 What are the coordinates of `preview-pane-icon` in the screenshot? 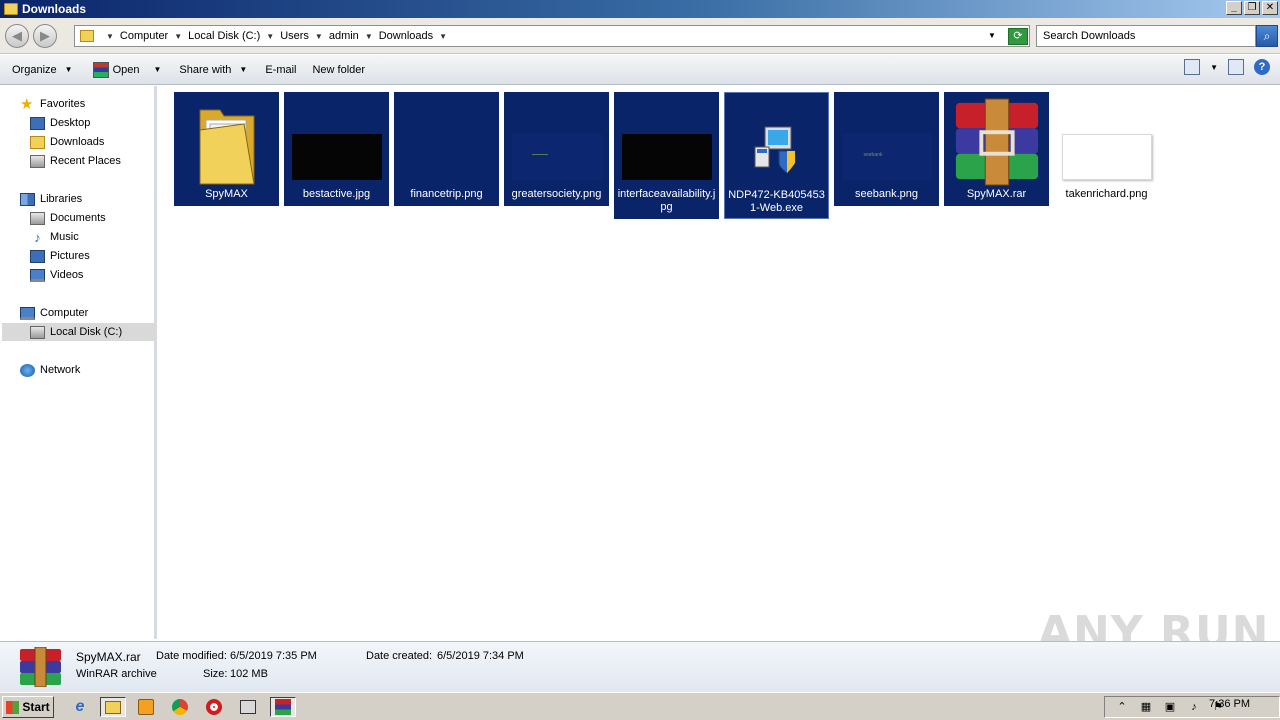 It's located at (1236, 67).